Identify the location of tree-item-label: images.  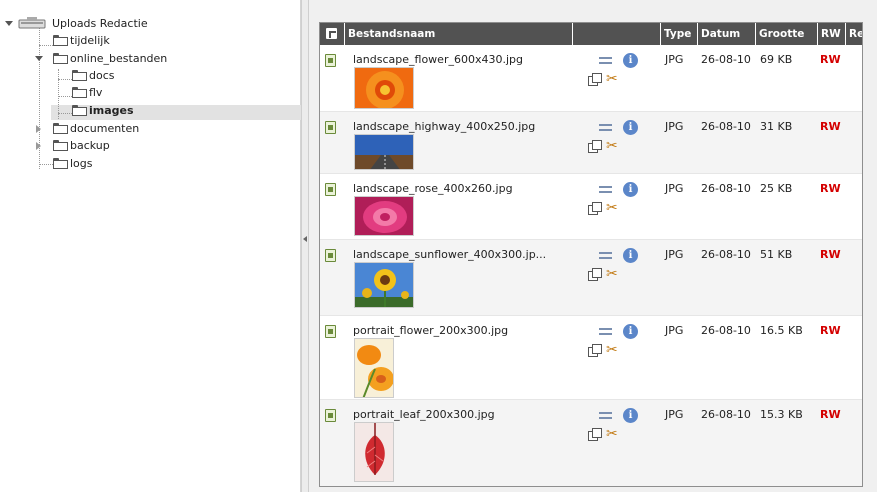
(111, 110).